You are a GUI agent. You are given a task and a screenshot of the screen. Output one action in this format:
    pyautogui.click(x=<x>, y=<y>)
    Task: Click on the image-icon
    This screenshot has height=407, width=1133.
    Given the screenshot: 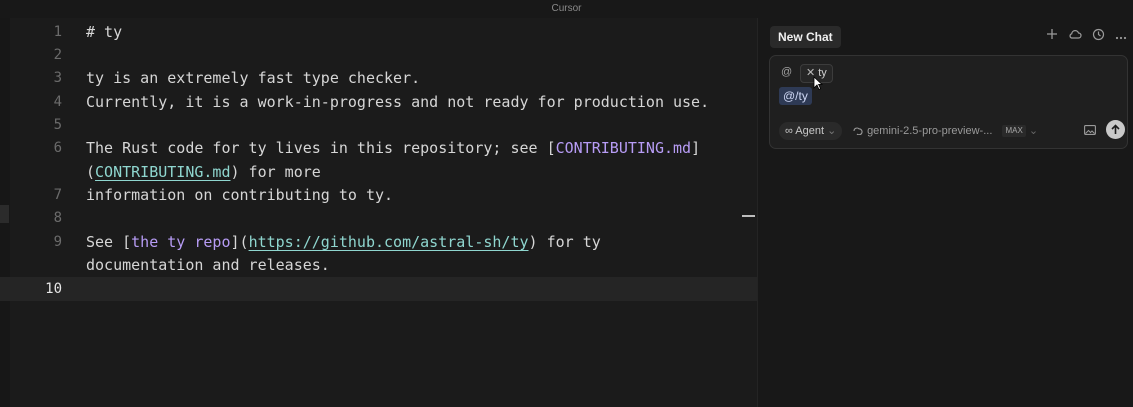 What is the action you would take?
    pyautogui.click(x=1090, y=130)
    